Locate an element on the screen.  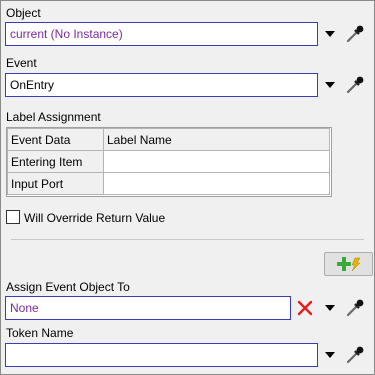
token-name-picker-button is located at coordinates (355, 355).